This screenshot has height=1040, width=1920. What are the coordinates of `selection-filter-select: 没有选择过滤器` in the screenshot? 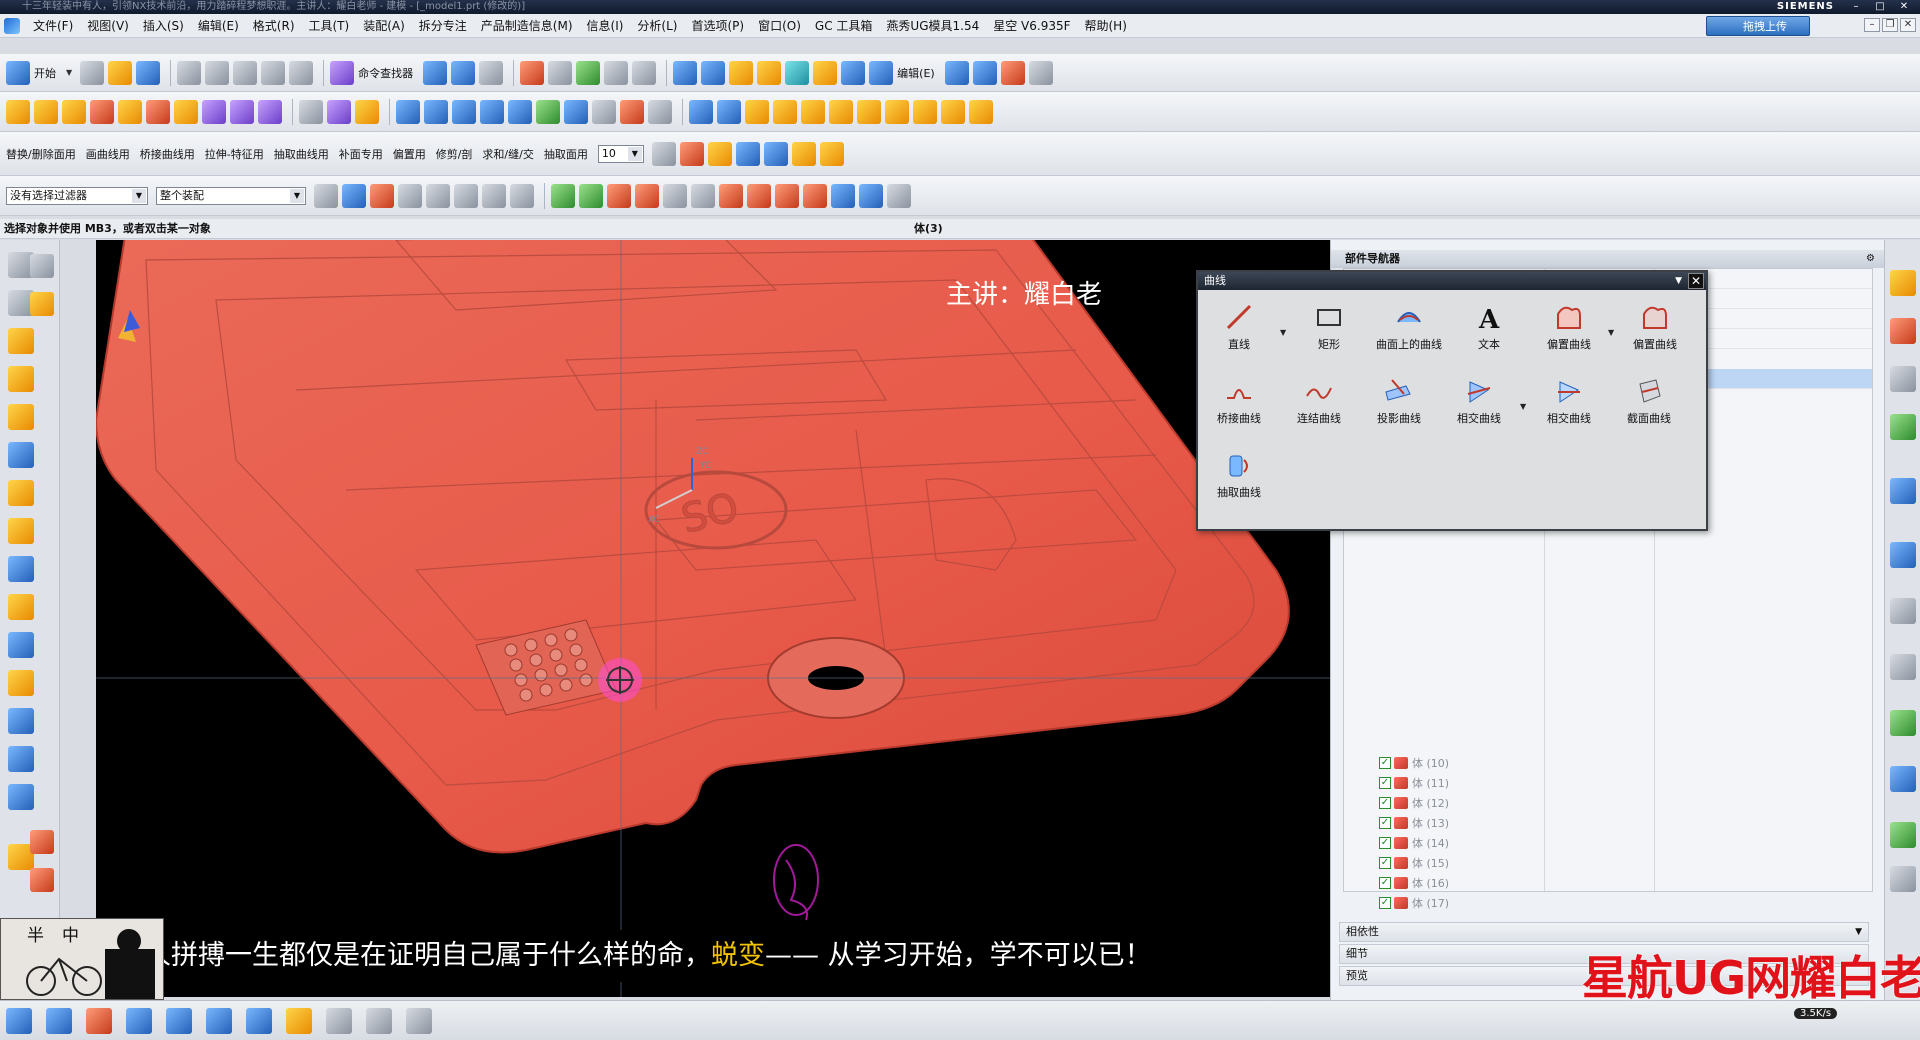 It's located at (77, 195).